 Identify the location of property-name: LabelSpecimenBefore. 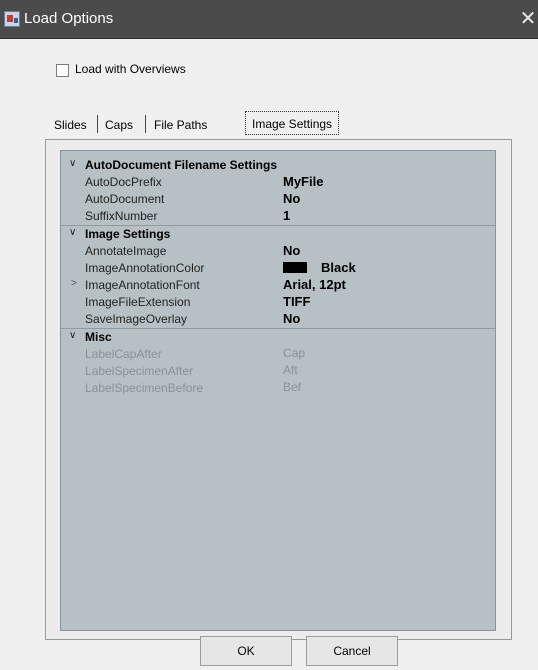
(144, 388).